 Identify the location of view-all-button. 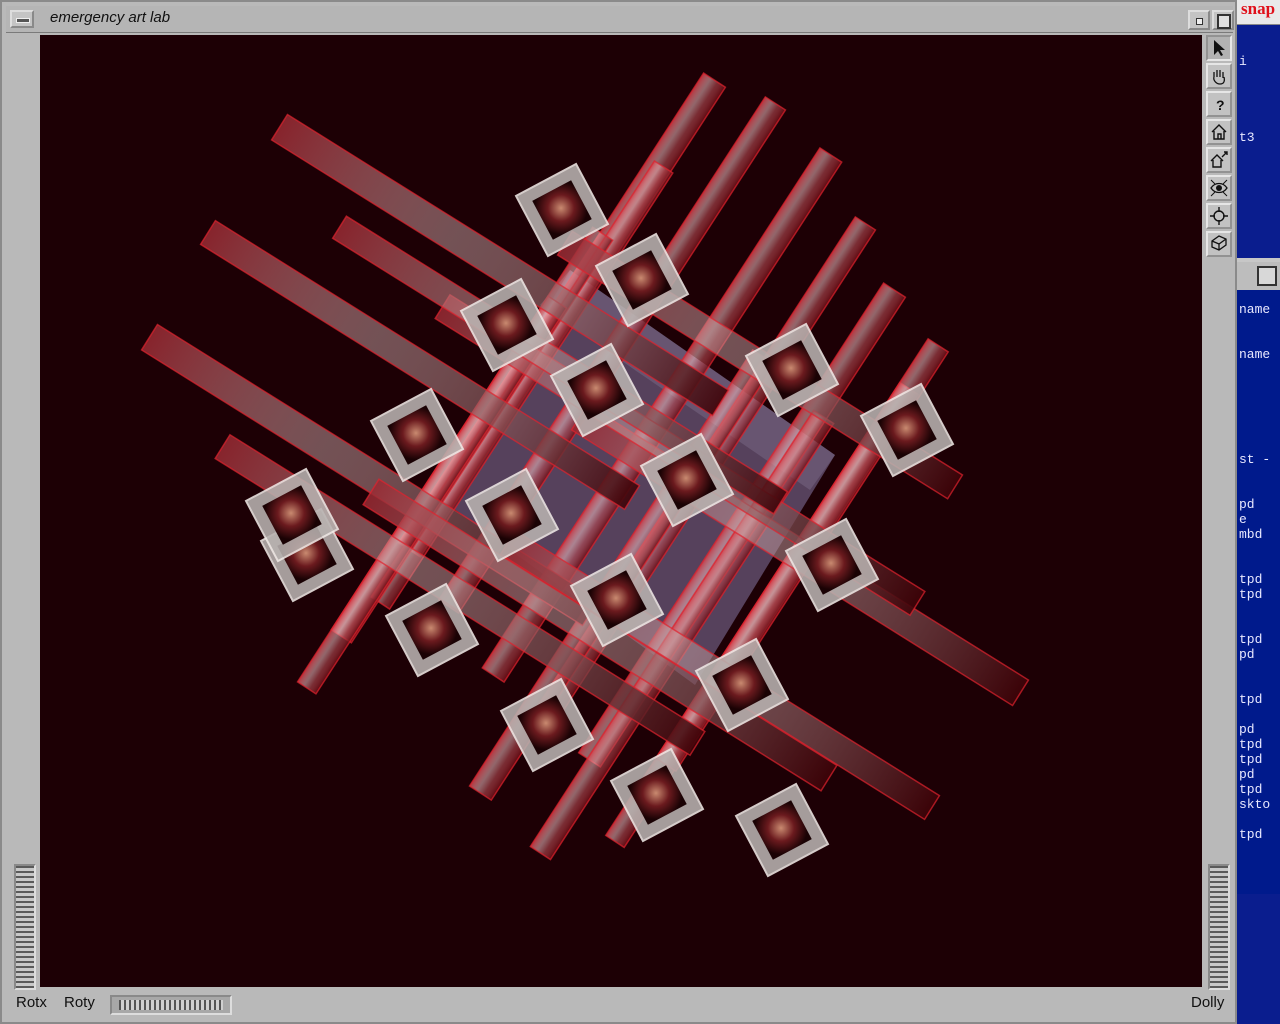
(1219, 188).